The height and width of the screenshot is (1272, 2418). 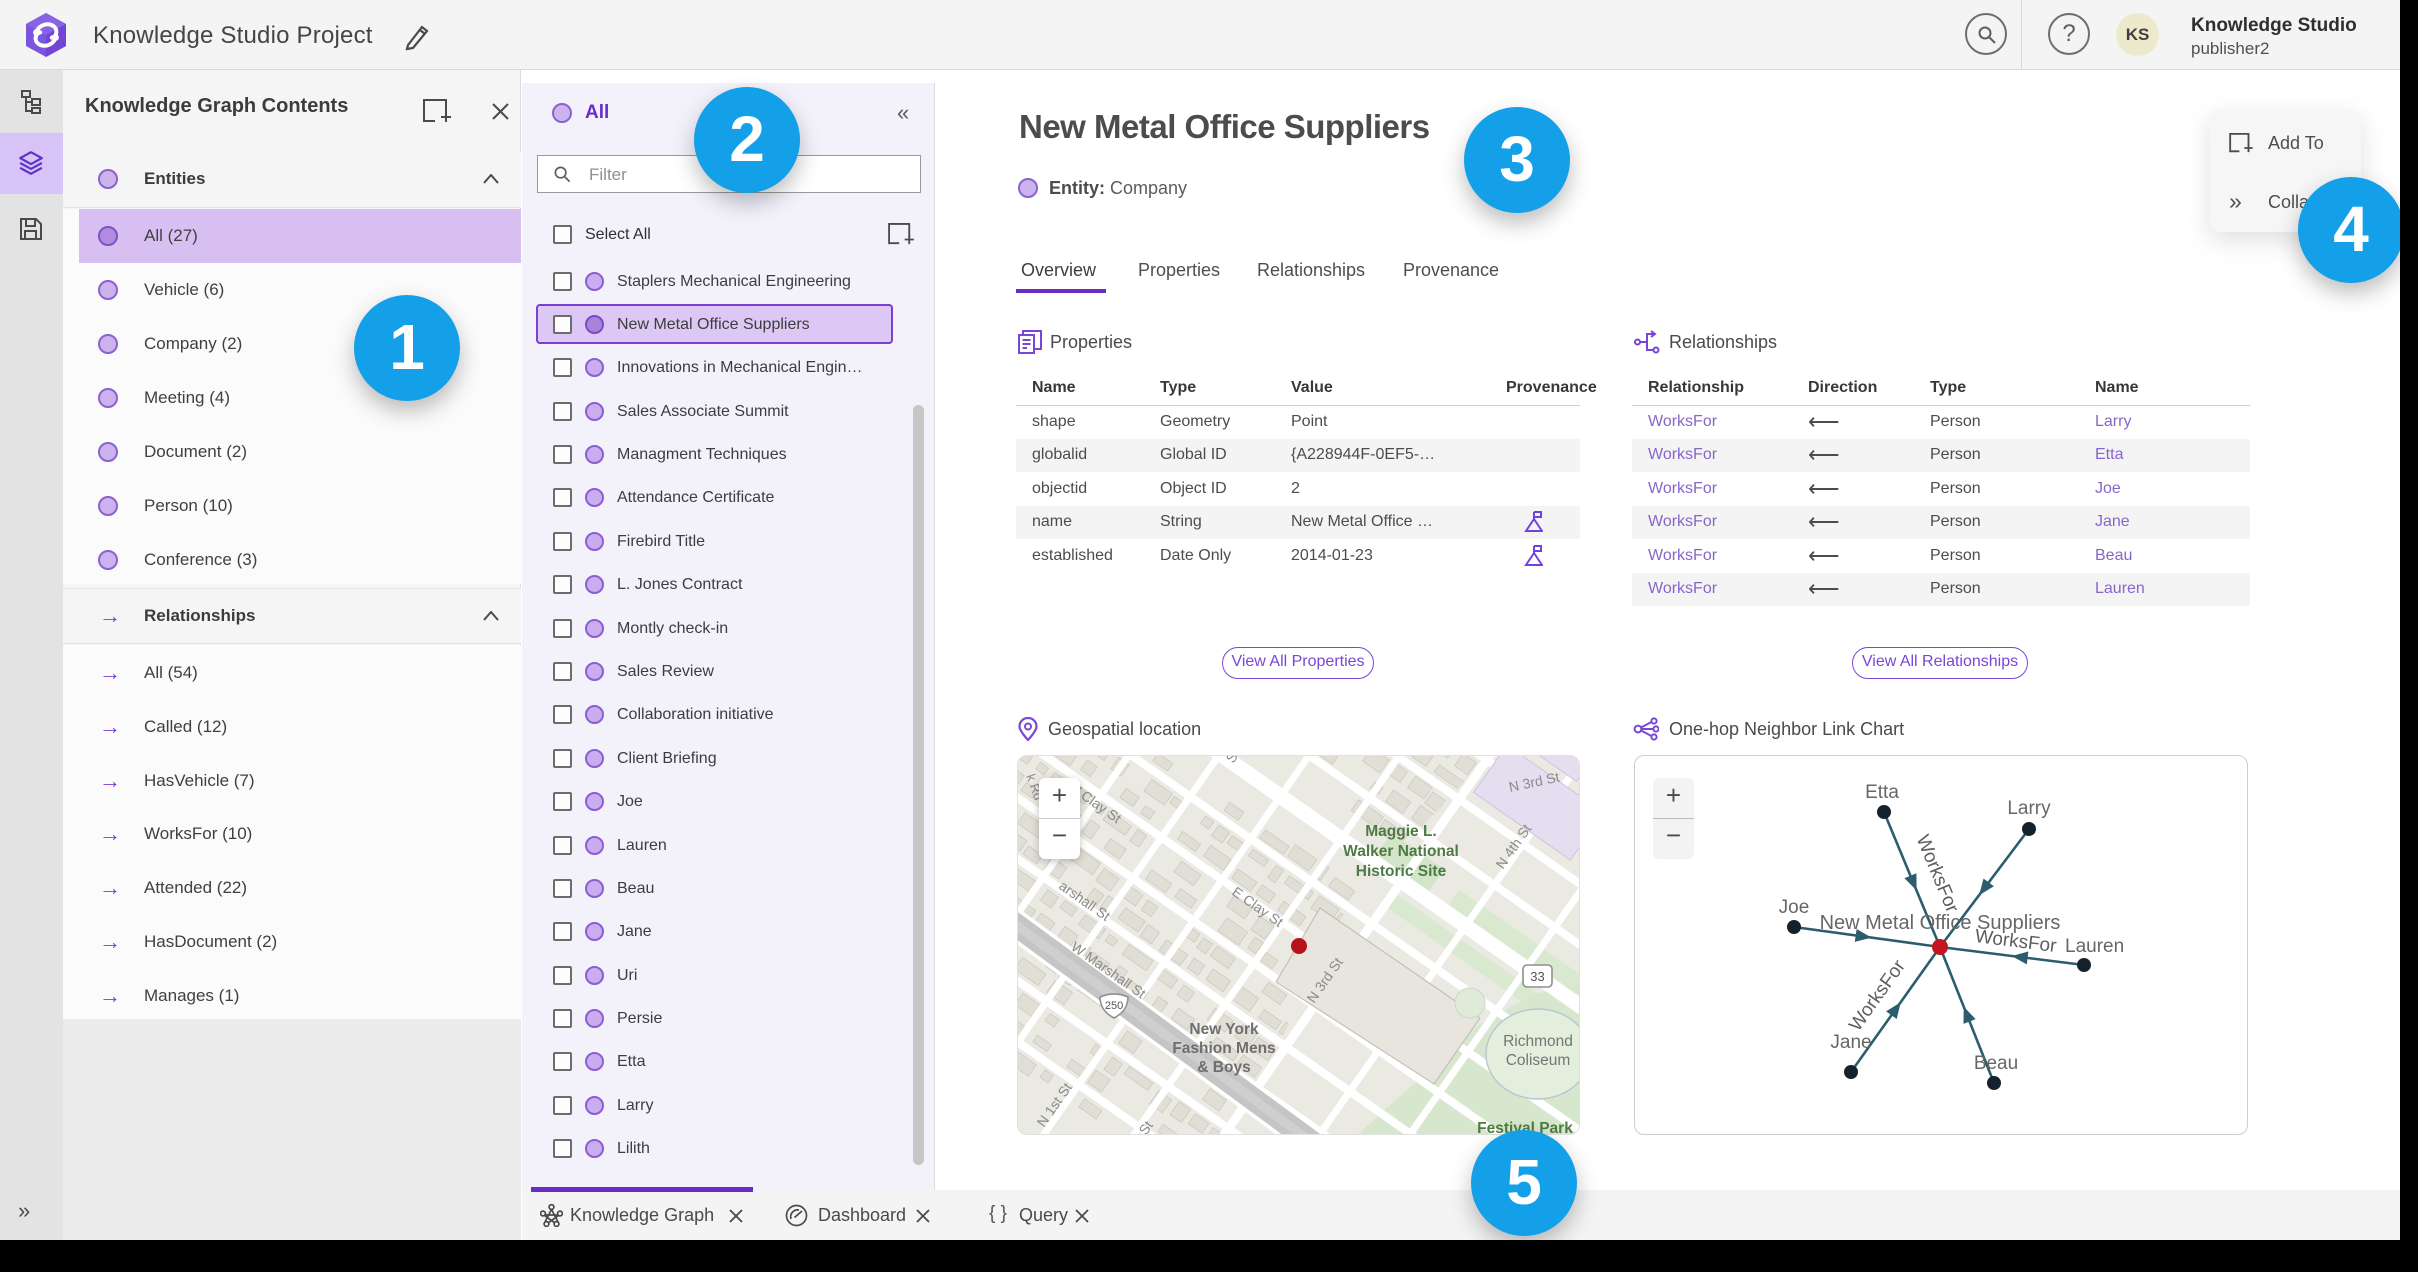 I want to click on svg-text: Beau, so click(x=1996, y=1063).